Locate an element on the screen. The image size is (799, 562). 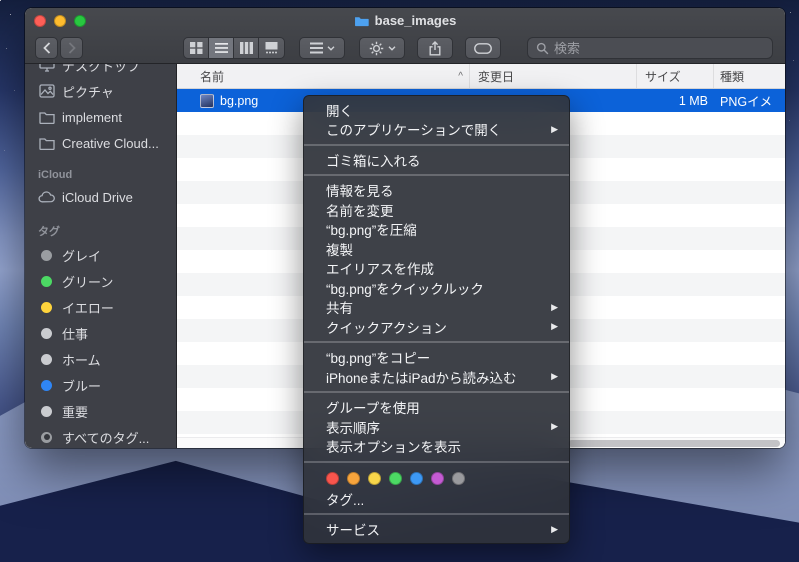
sidebar-item-icloud-drive: iCloud Drive is located at coordinates (100, 197).